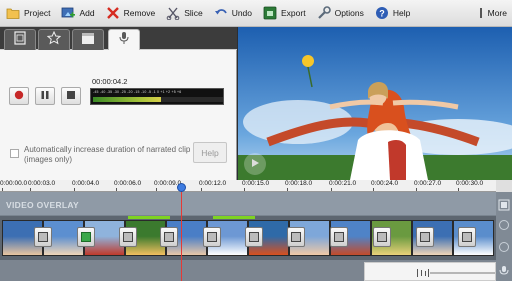 The height and width of the screenshot is (281, 512). I want to click on help-menu-label: Help, so click(401, 13).